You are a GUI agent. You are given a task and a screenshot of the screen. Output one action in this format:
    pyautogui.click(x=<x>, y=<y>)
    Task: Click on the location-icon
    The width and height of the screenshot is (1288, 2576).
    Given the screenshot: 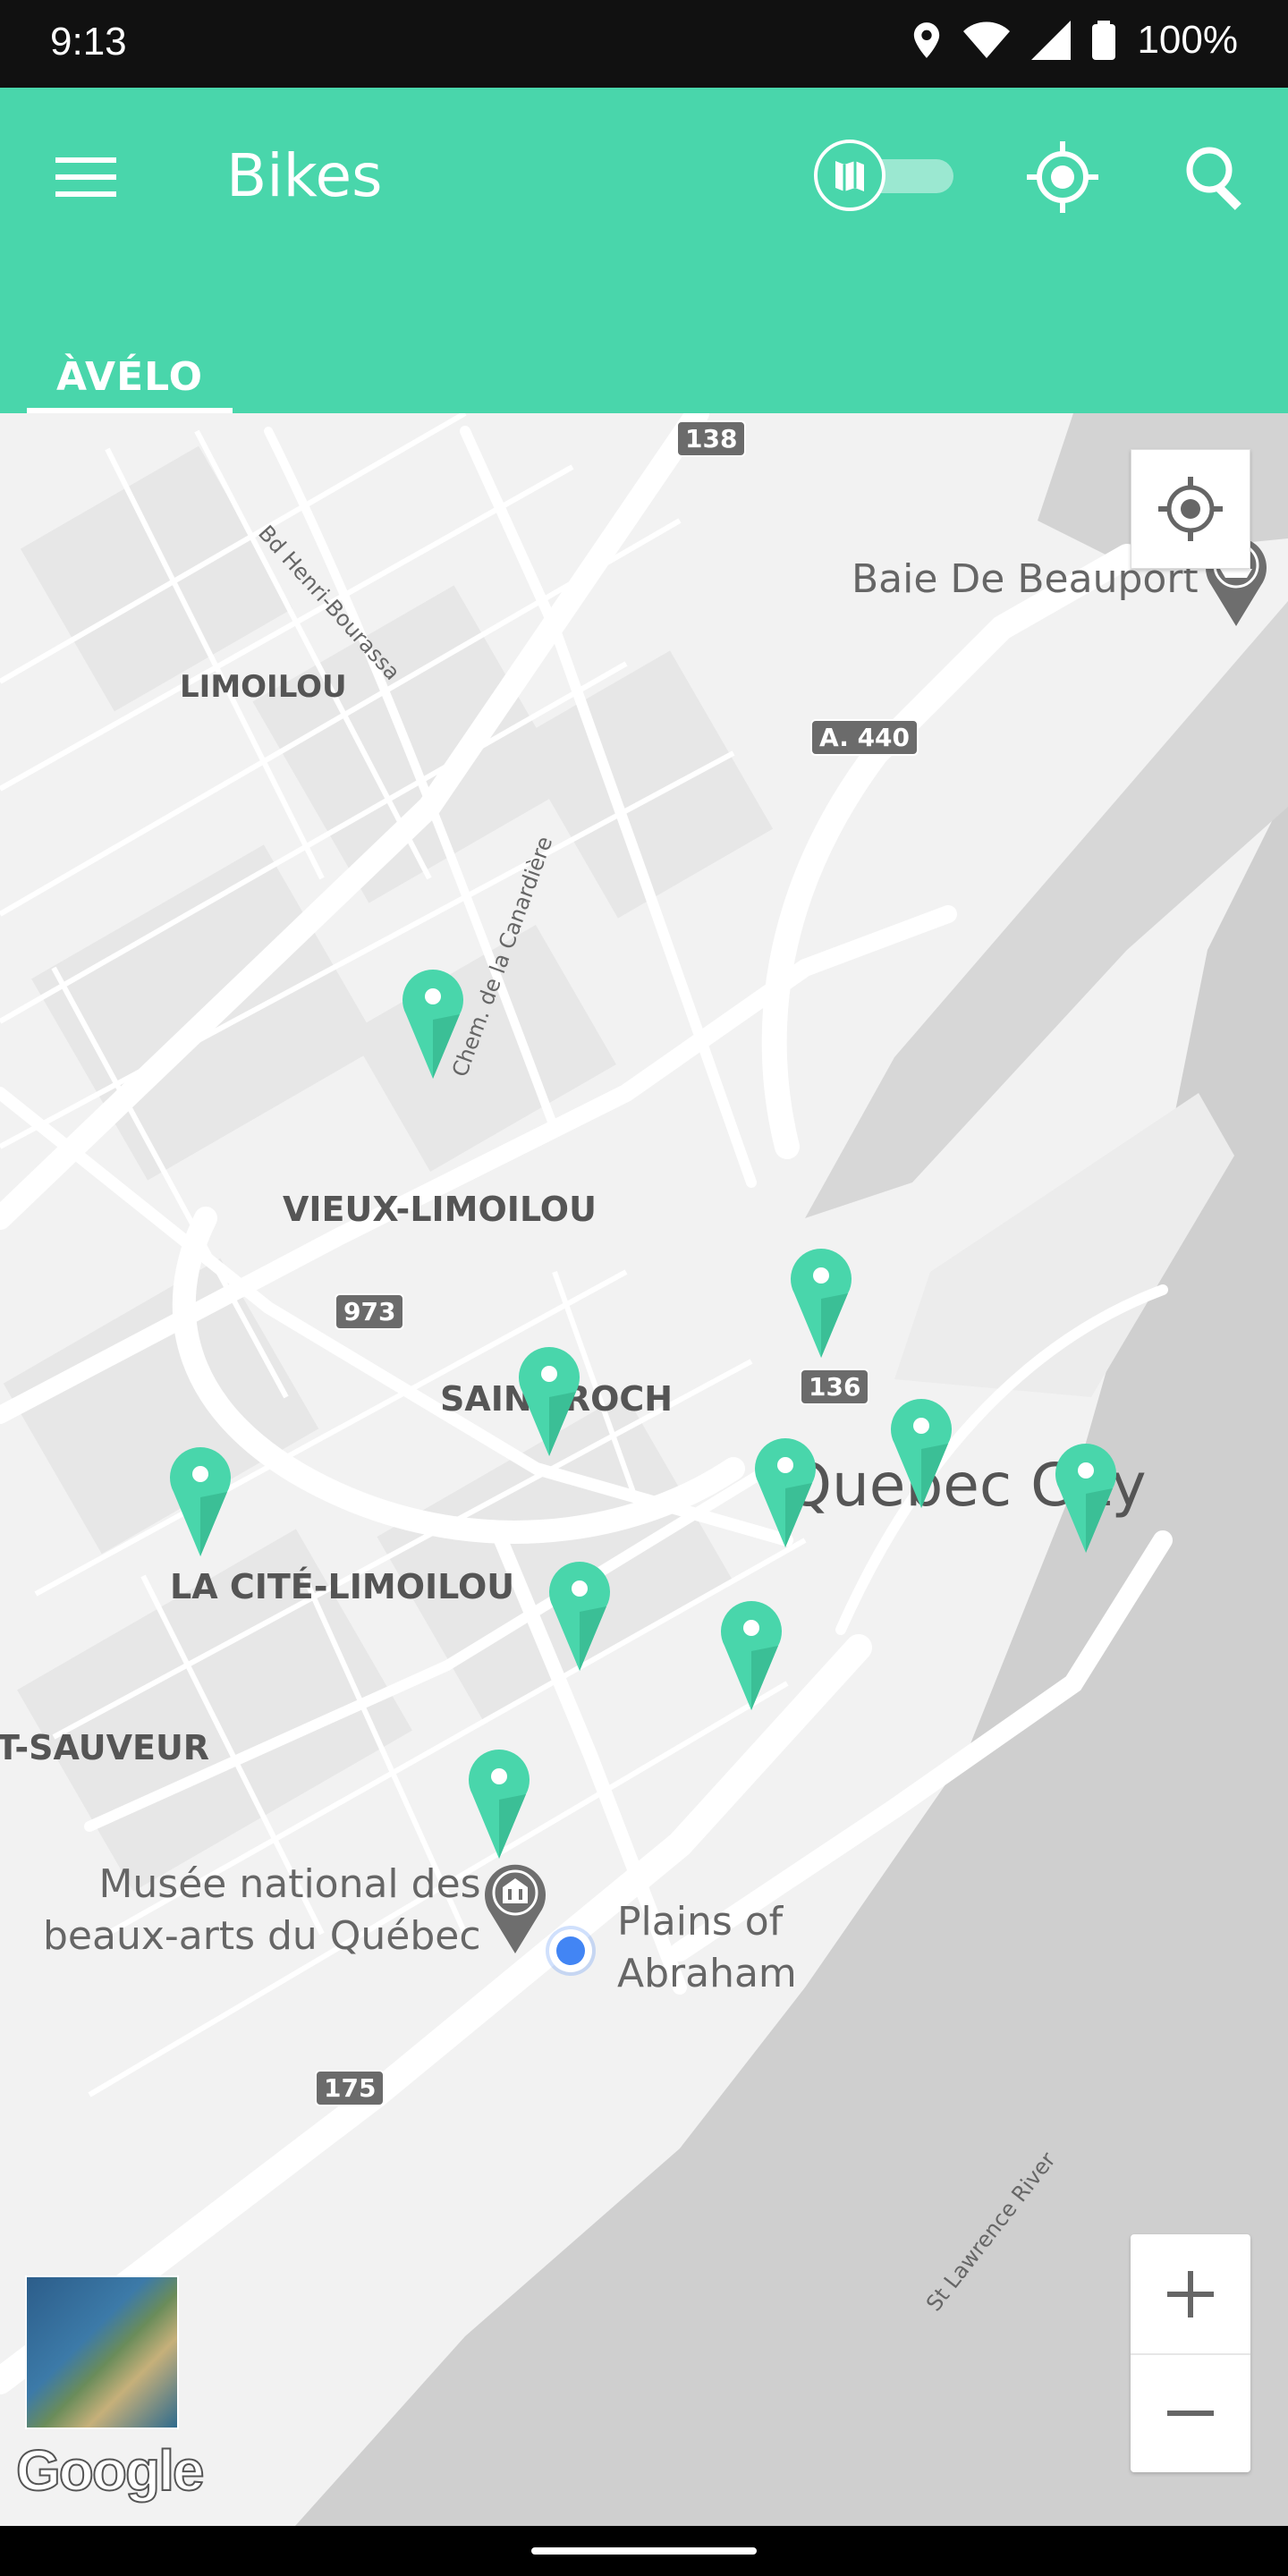 What is the action you would take?
    pyautogui.click(x=927, y=40)
    